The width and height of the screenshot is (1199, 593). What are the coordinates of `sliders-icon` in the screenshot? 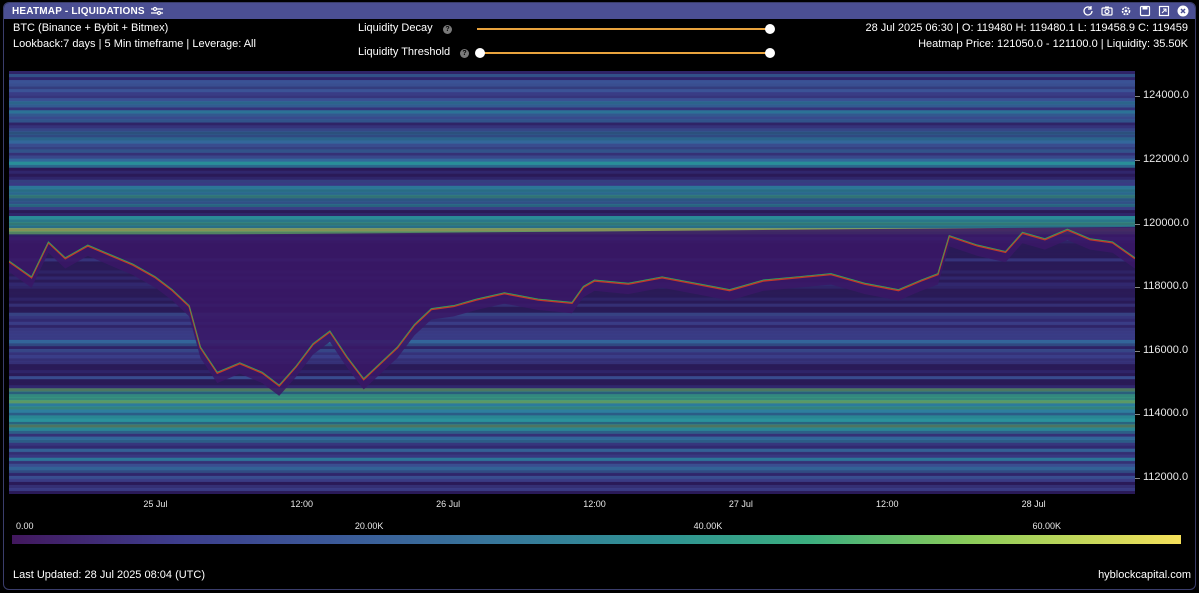 It's located at (156, 11).